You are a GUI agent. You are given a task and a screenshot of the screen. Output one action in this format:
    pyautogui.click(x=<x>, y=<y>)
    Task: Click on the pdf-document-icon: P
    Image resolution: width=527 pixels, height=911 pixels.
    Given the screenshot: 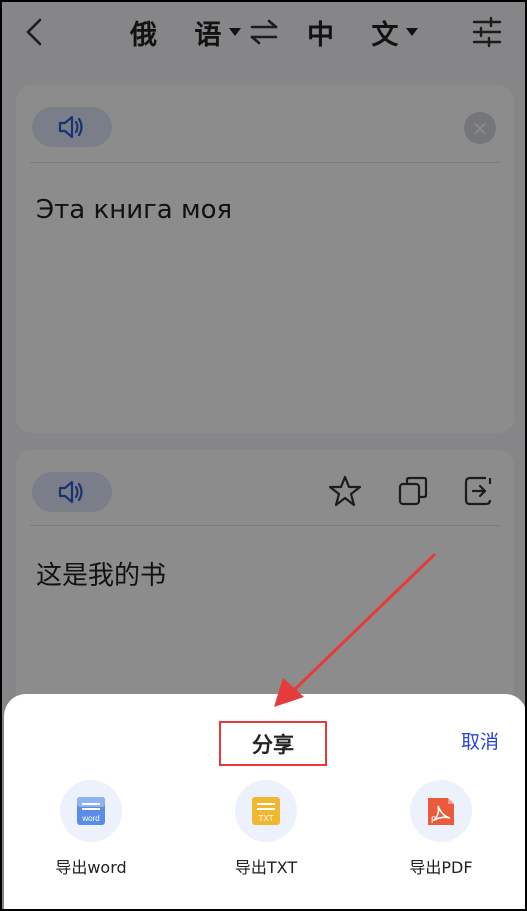 What is the action you would take?
    pyautogui.click(x=441, y=811)
    